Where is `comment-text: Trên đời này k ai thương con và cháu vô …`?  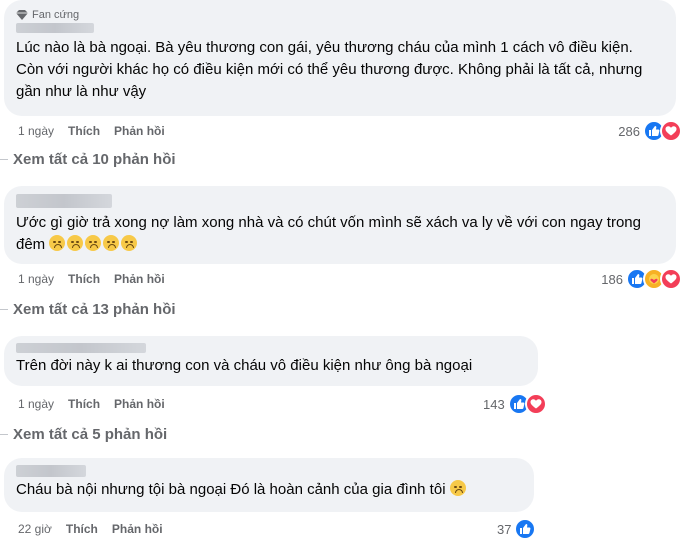 comment-text: Trên đời này k ai thương con và cháu vô … is located at coordinates (244, 365).